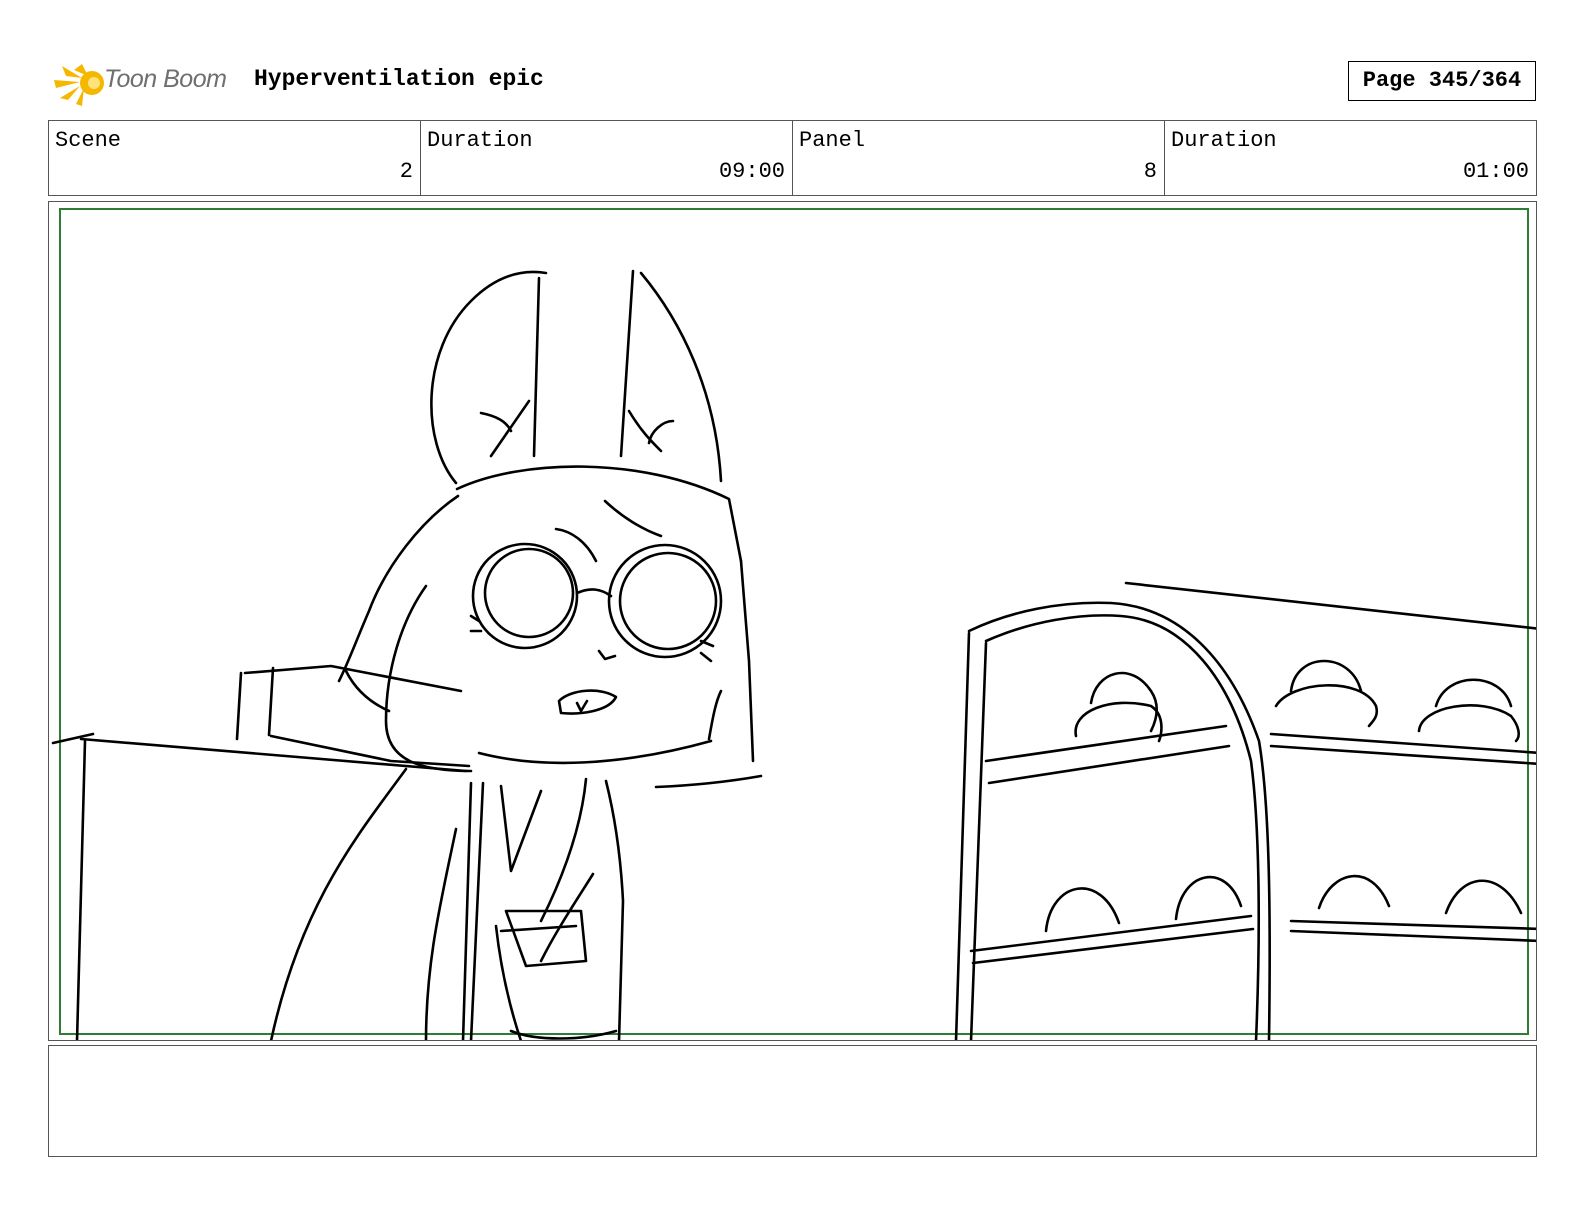 This screenshot has height=1224, width=1584. I want to click on counter-sketch, so click(261, 852).